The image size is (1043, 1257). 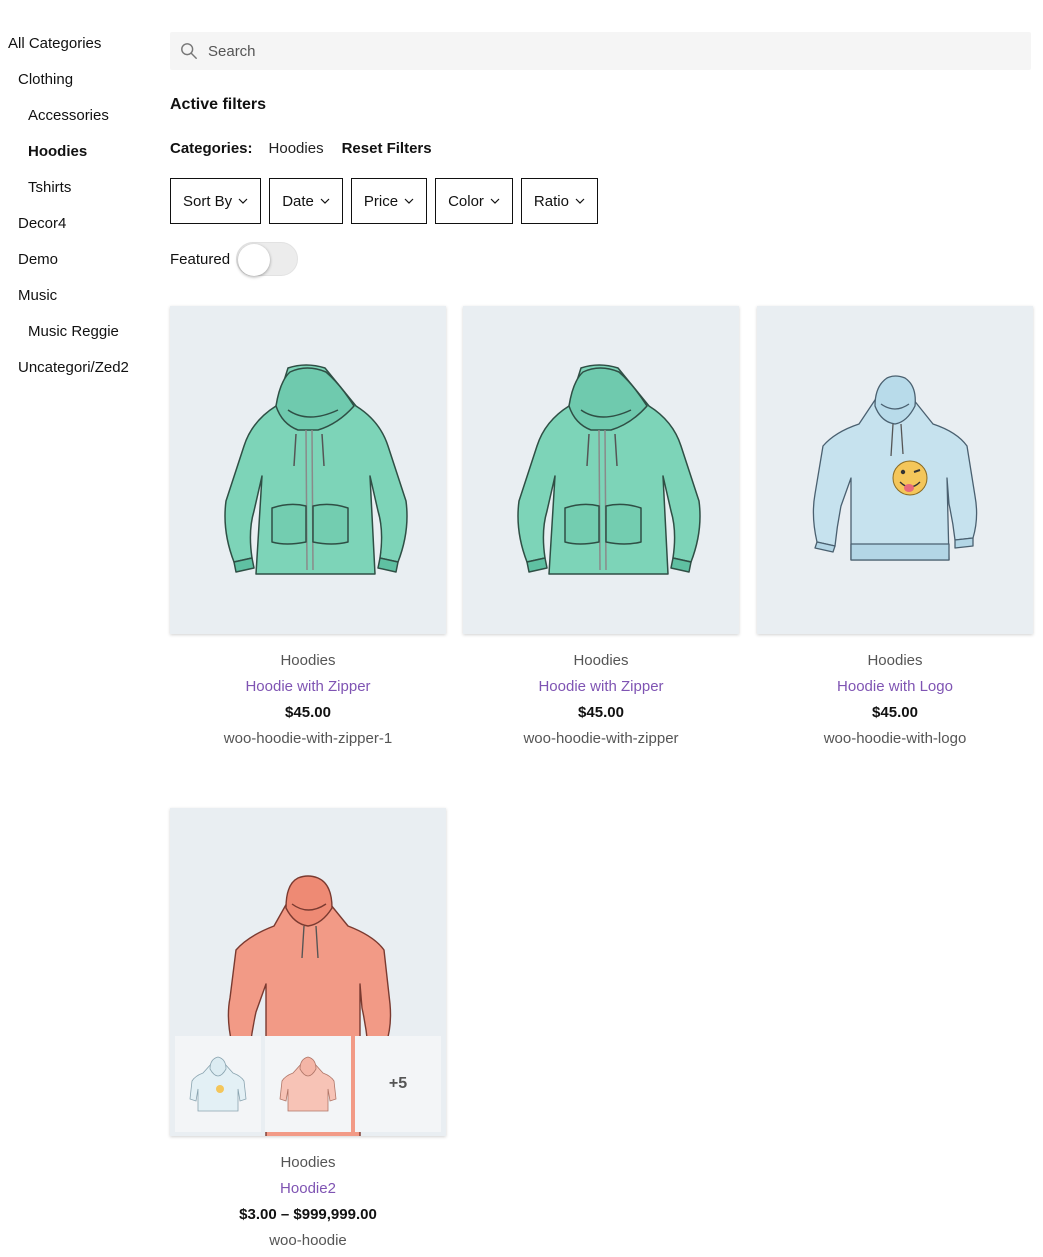 I want to click on category-clothing: Clothing, so click(x=80, y=80).